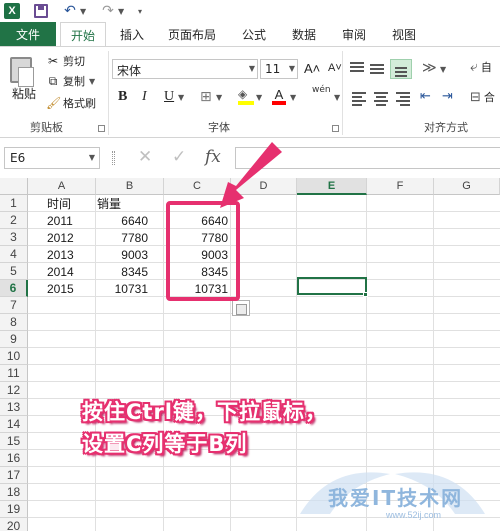  I want to click on cell-a2: 2011, so click(60, 220).